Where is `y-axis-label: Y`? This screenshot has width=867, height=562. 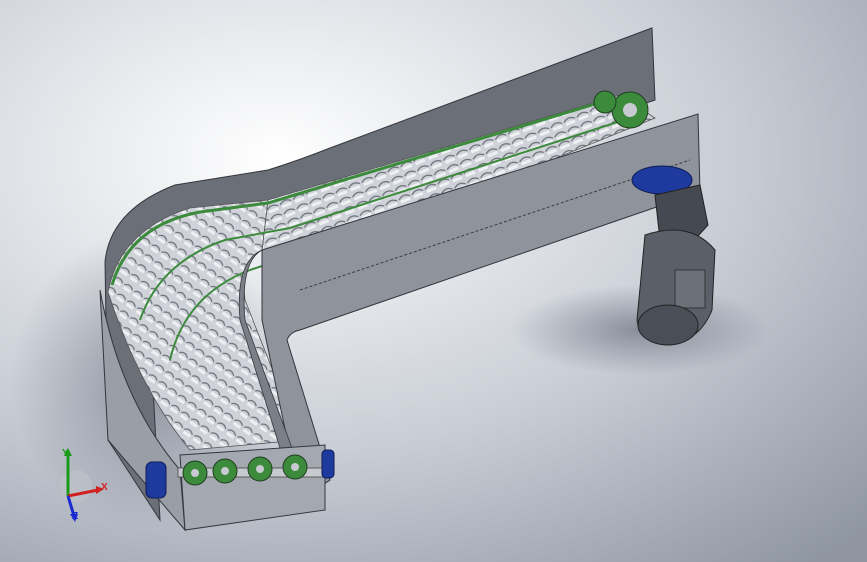
y-axis-label: Y is located at coordinates (65, 453).